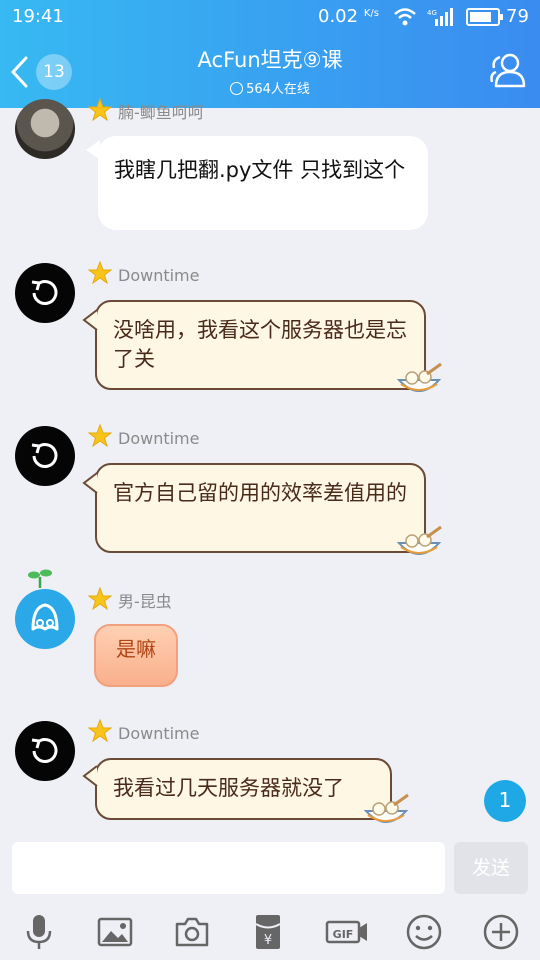  Describe the element at coordinates (130, 599) in the screenshot. I see `sender-name: 男-昆虫` at that location.